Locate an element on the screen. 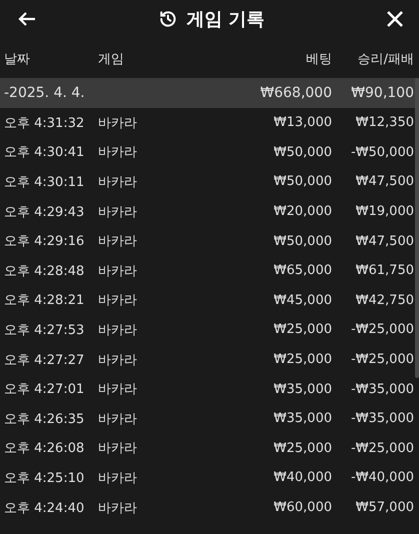 Image resolution: width=419 pixels, height=534 pixels. column-header: 게임 is located at coordinates (111, 59).